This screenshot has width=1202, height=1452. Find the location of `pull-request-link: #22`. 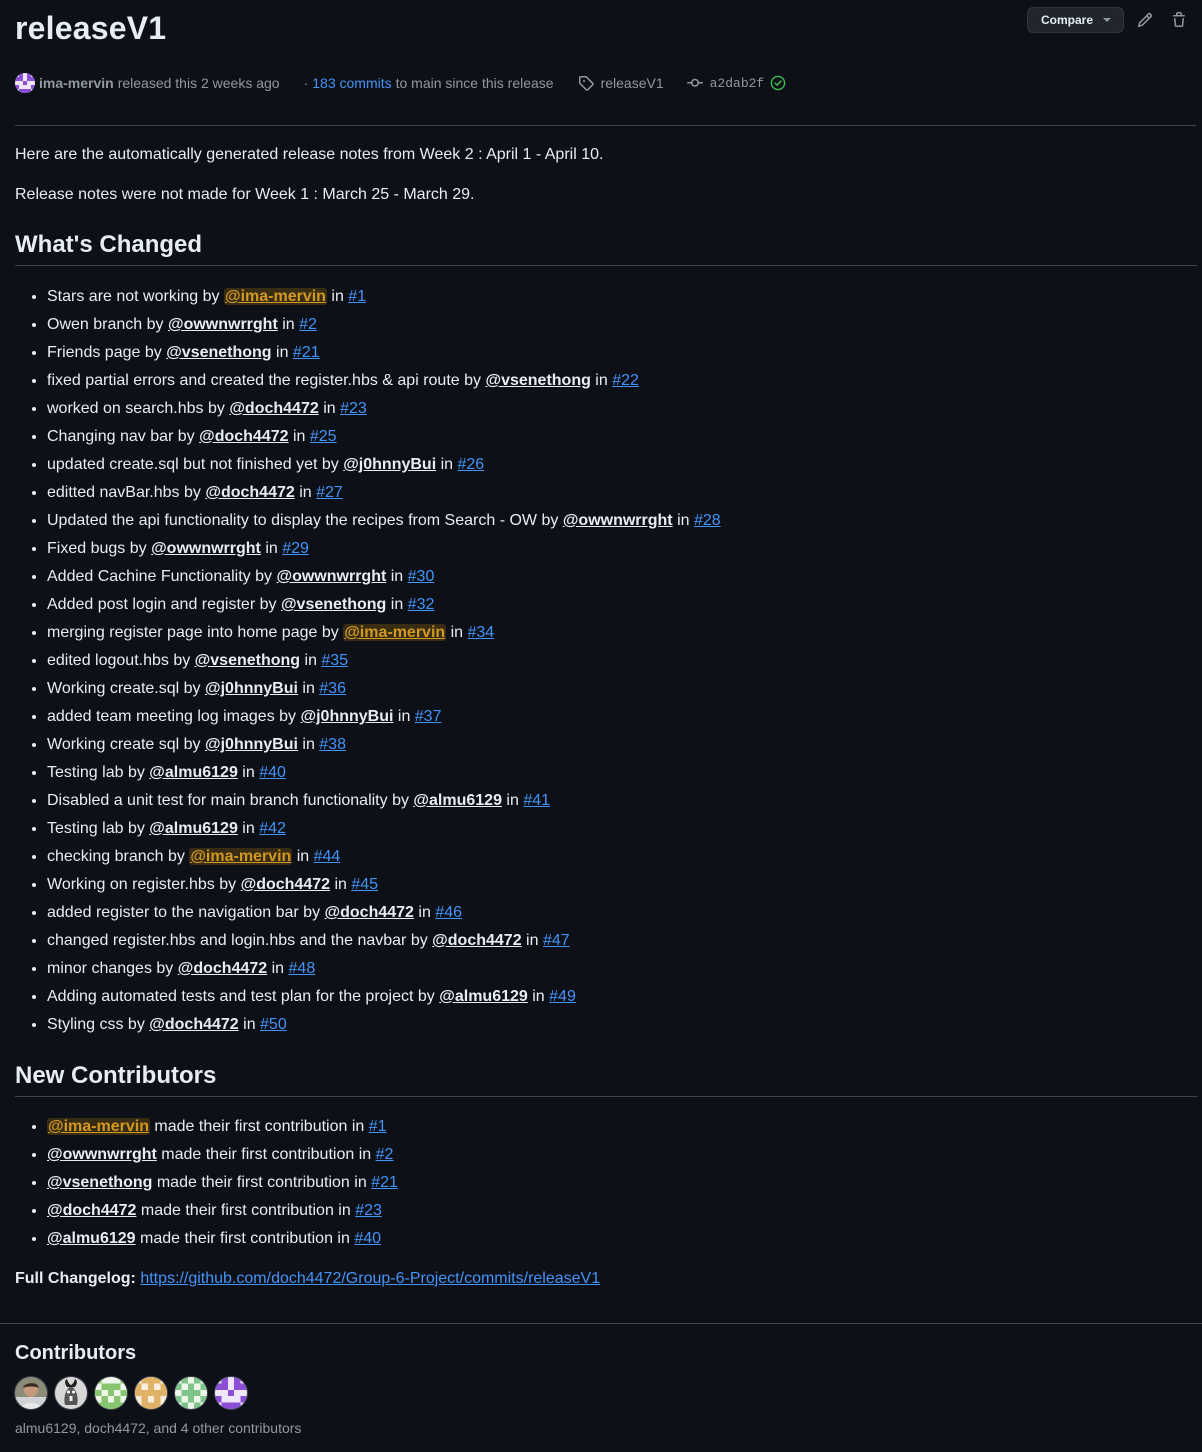

pull-request-link: #22 is located at coordinates (625, 380).